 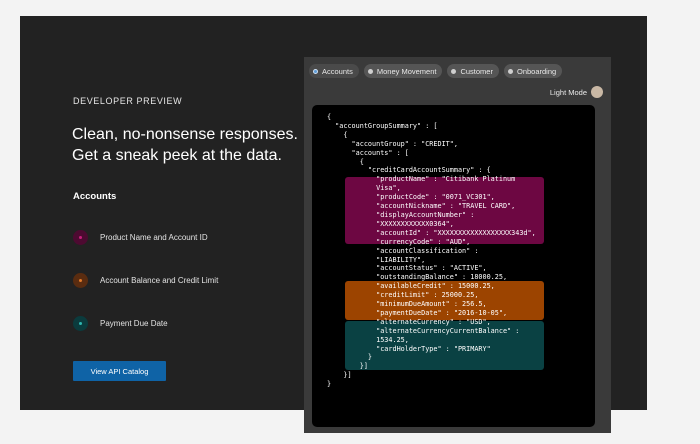 I want to click on tab-accounts: Accounts, so click(x=334, y=71).